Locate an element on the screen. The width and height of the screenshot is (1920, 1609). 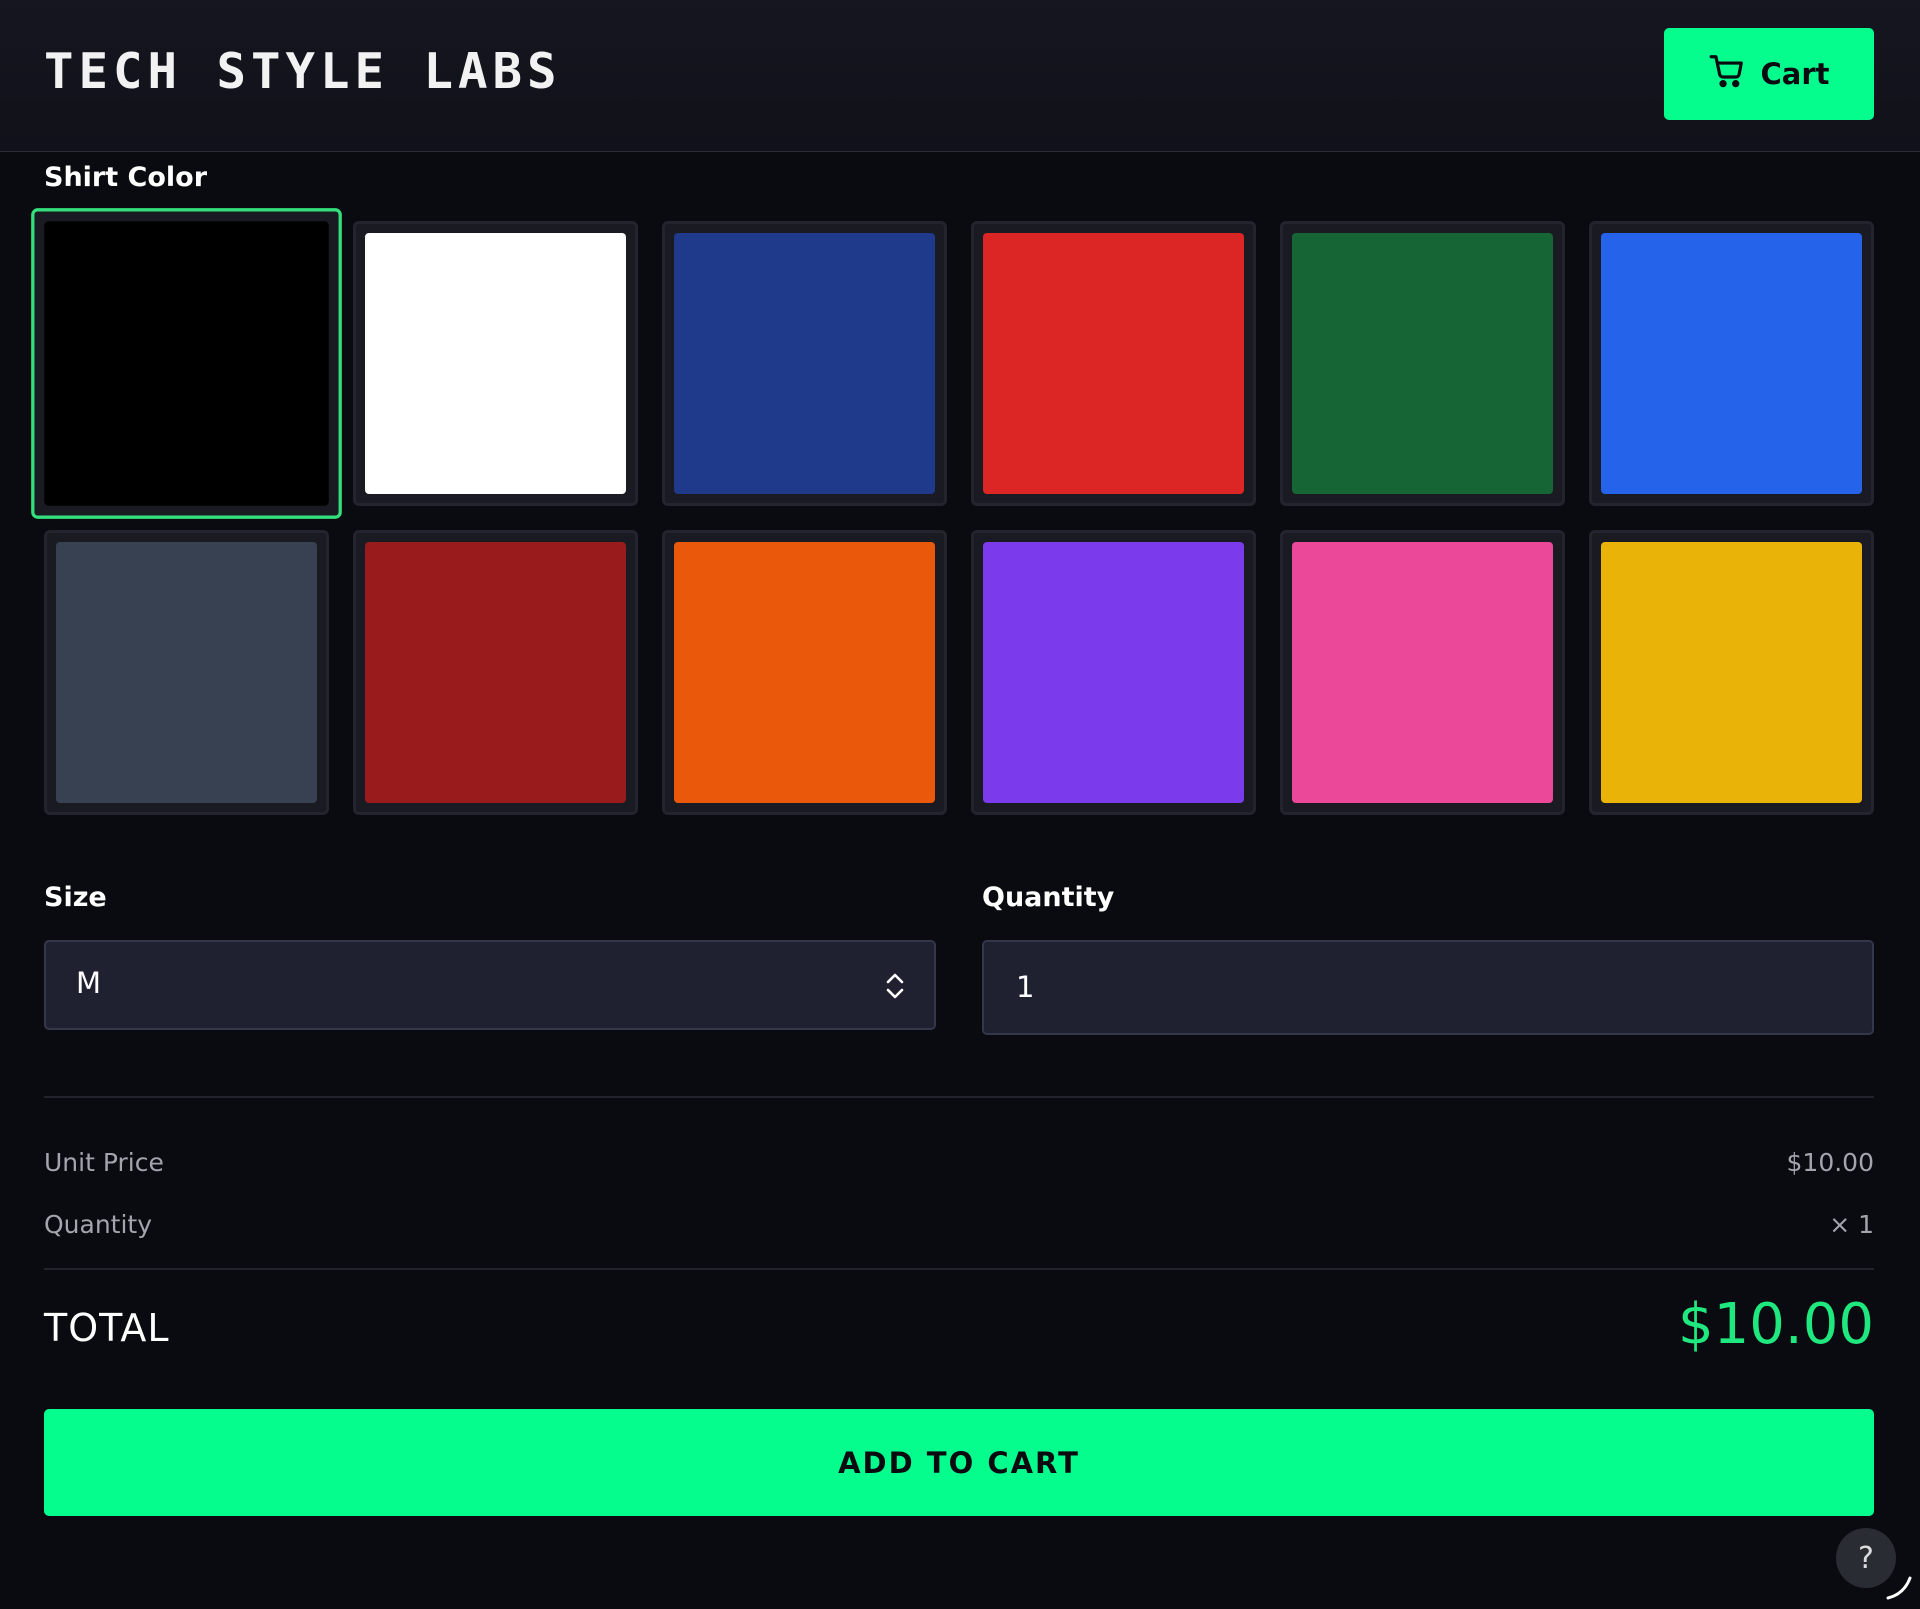
summary-quantity-value: × 1 is located at coordinates (1851, 1224).